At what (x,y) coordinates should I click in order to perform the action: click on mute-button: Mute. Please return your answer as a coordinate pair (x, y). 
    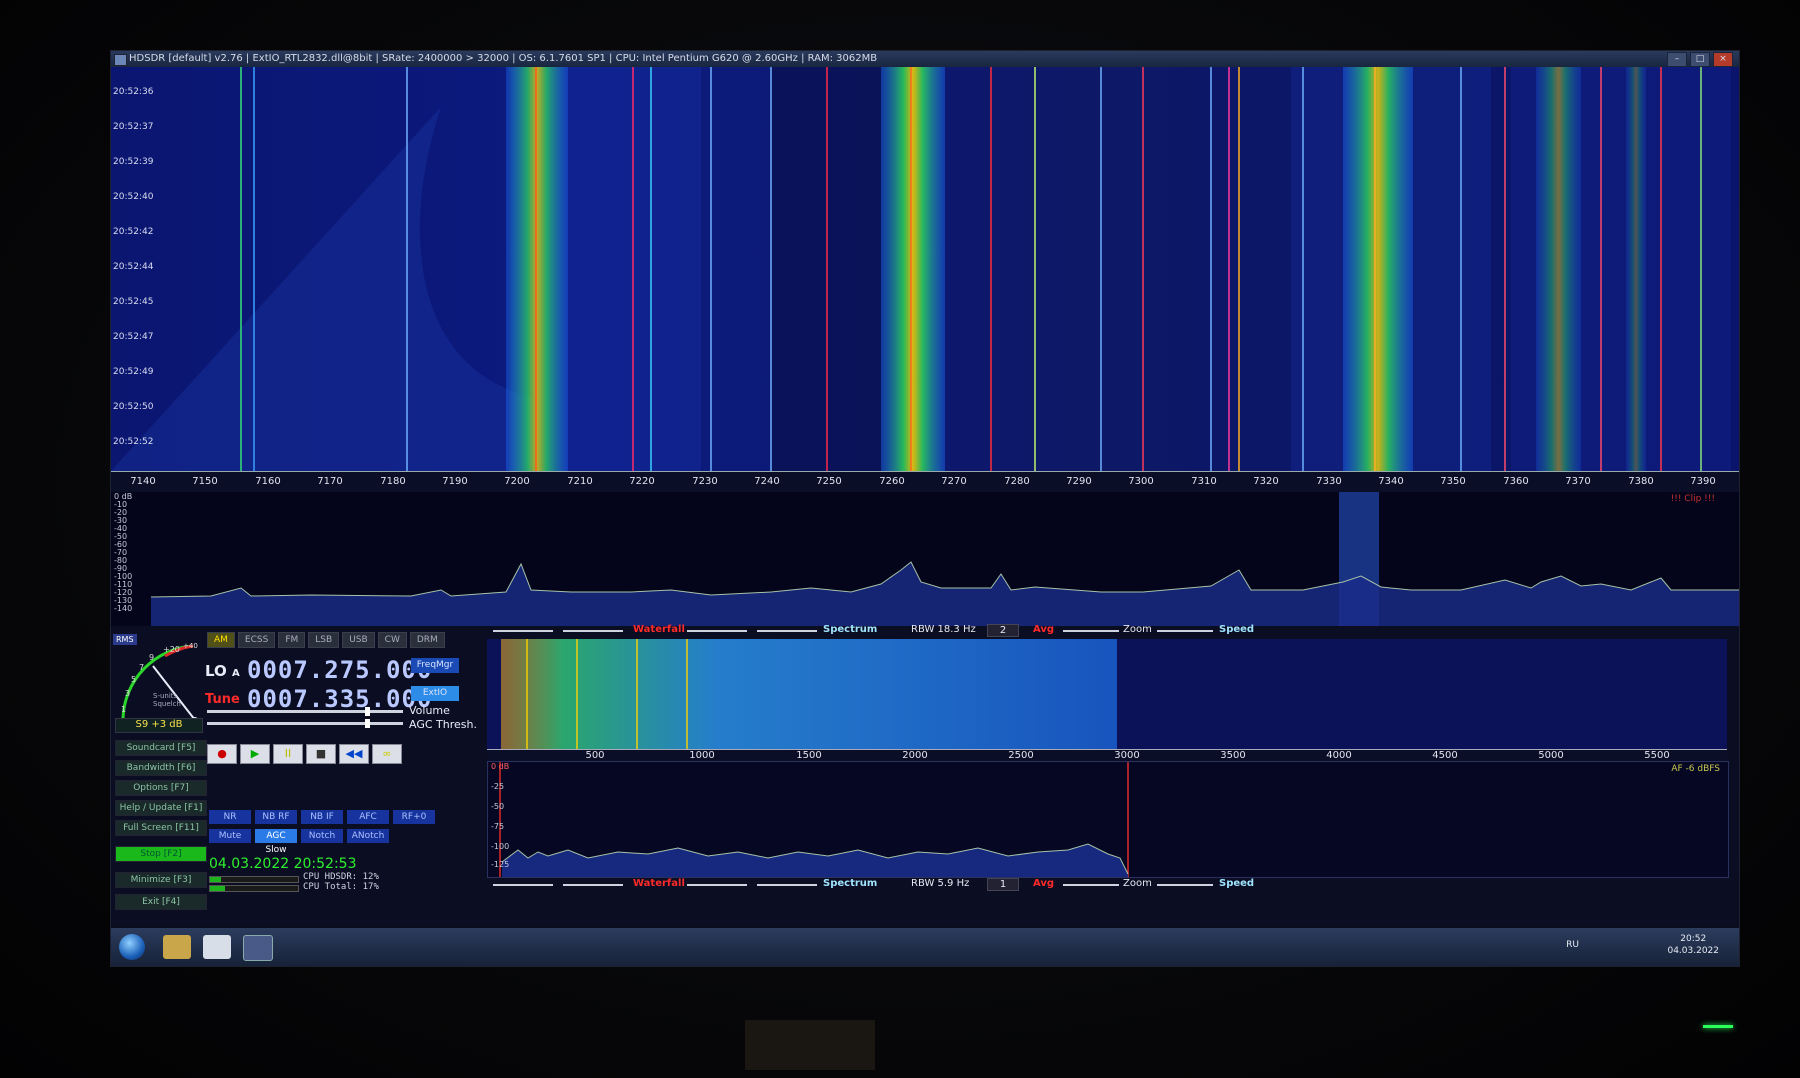
    Looking at the image, I should click on (230, 836).